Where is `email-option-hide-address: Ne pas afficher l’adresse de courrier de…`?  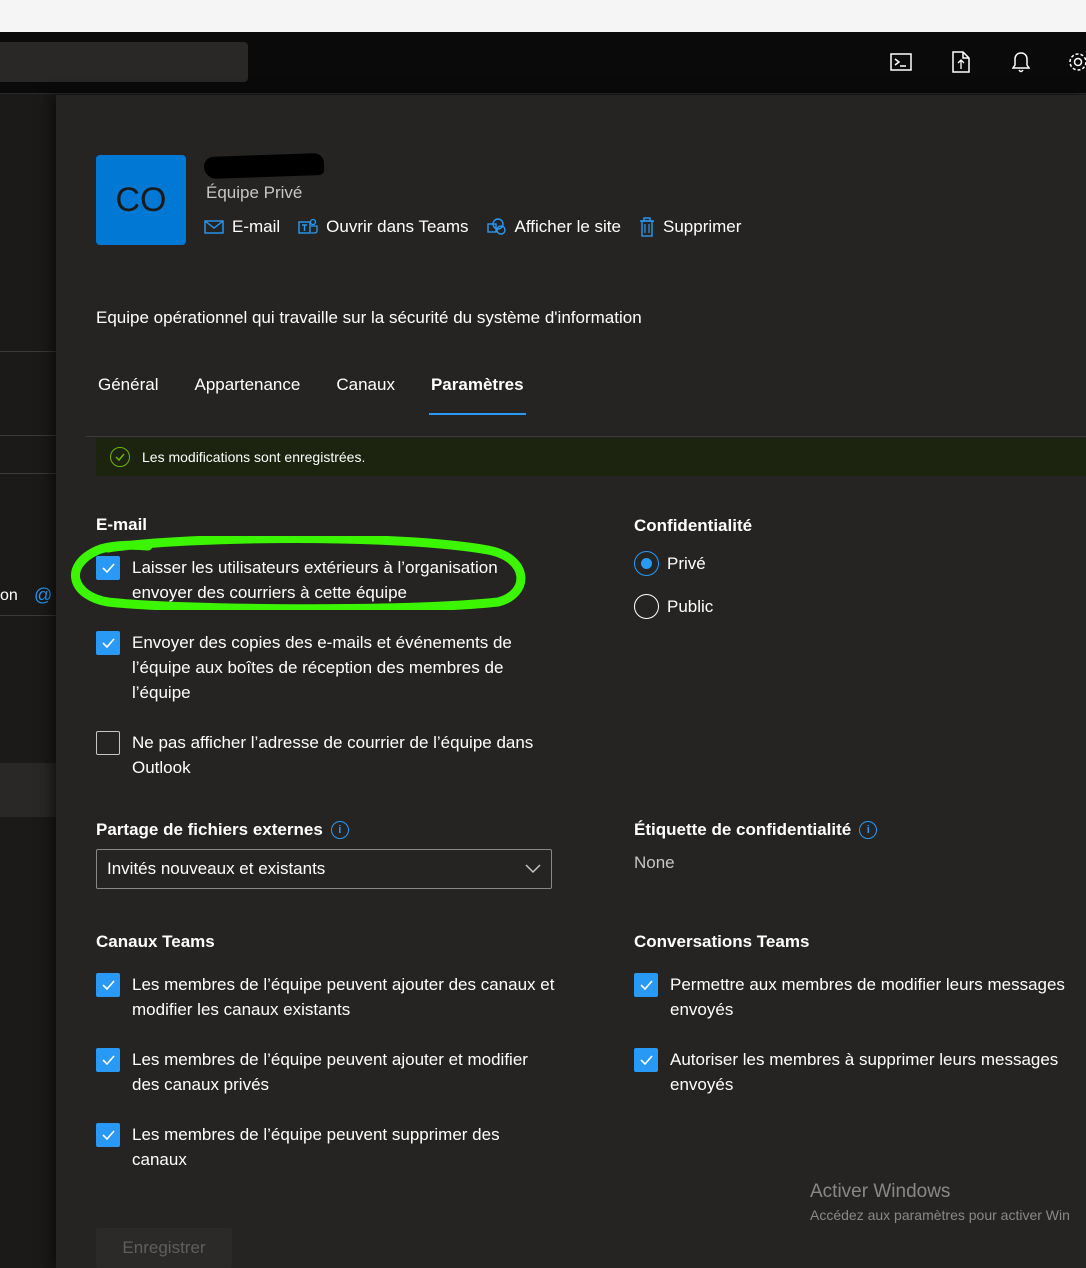 email-option-hide-address: Ne pas afficher l’adresse de courrier de… is located at coordinates (326, 755).